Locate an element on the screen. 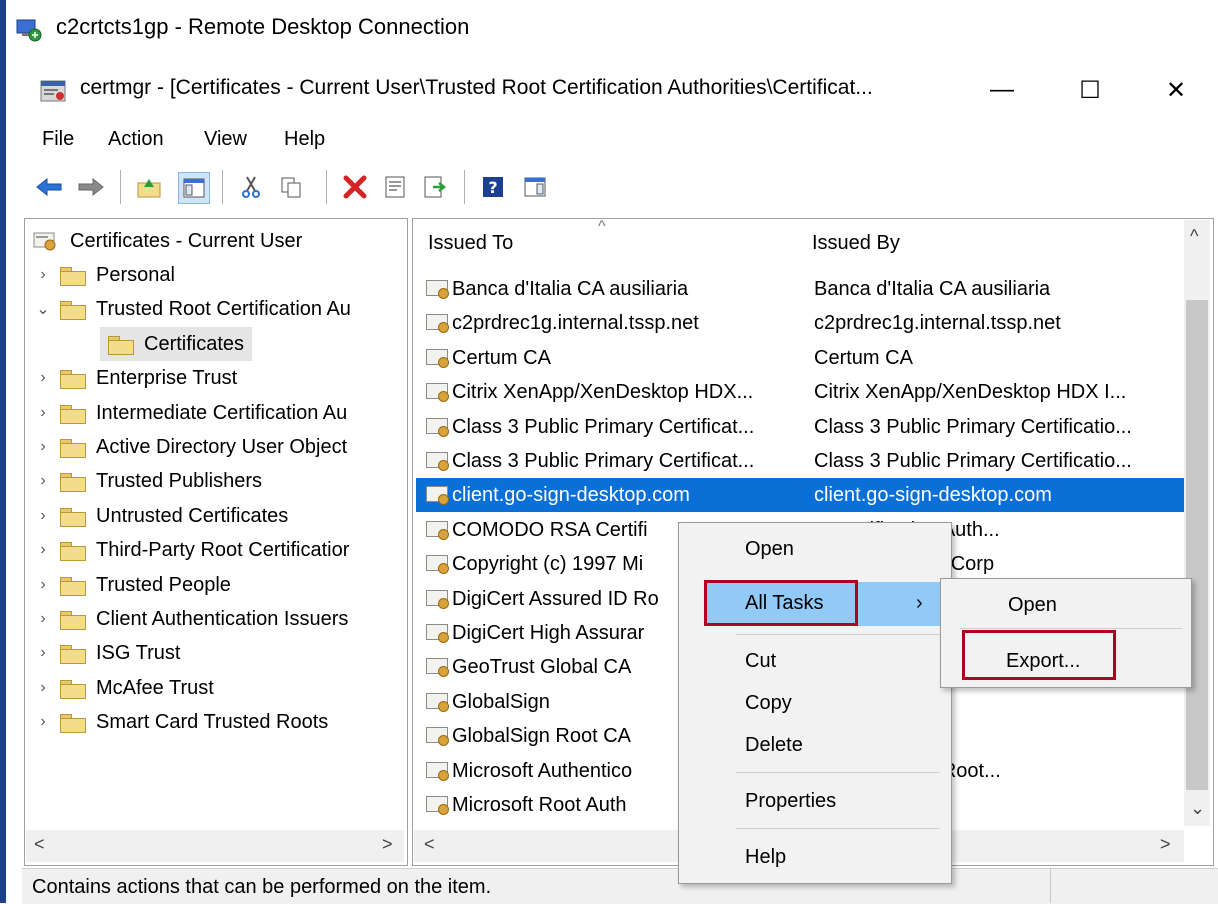 Image resolution: width=1218 pixels, height=904 pixels. menu-help: Help is located at coordinates (304, 139).